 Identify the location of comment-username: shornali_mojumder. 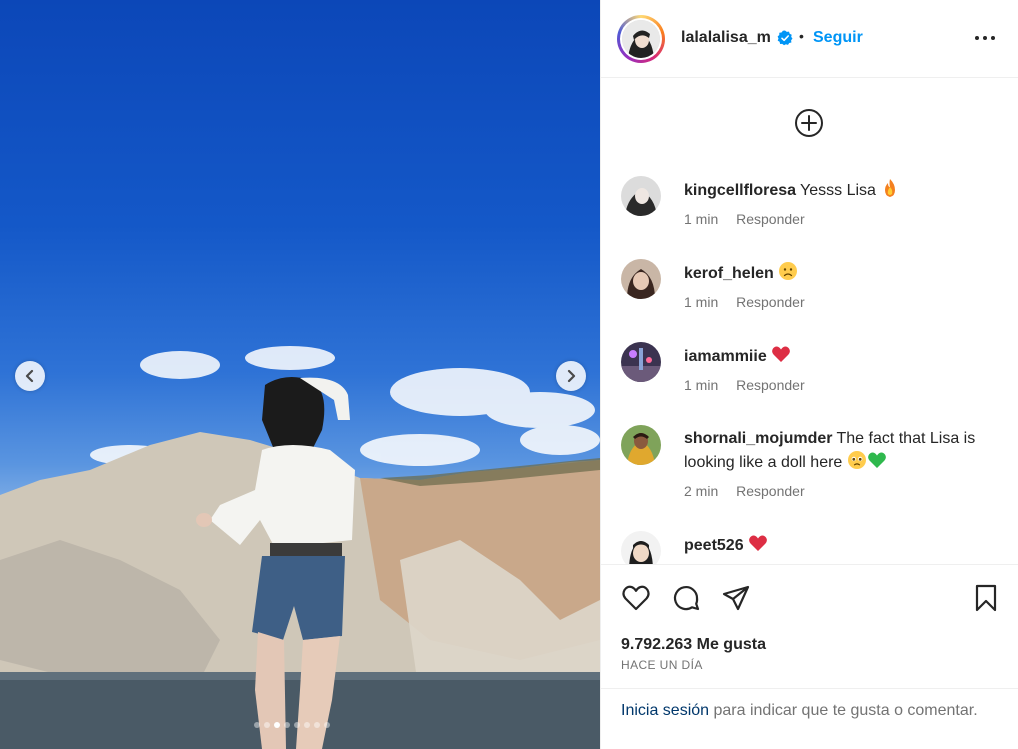
(758, 438).